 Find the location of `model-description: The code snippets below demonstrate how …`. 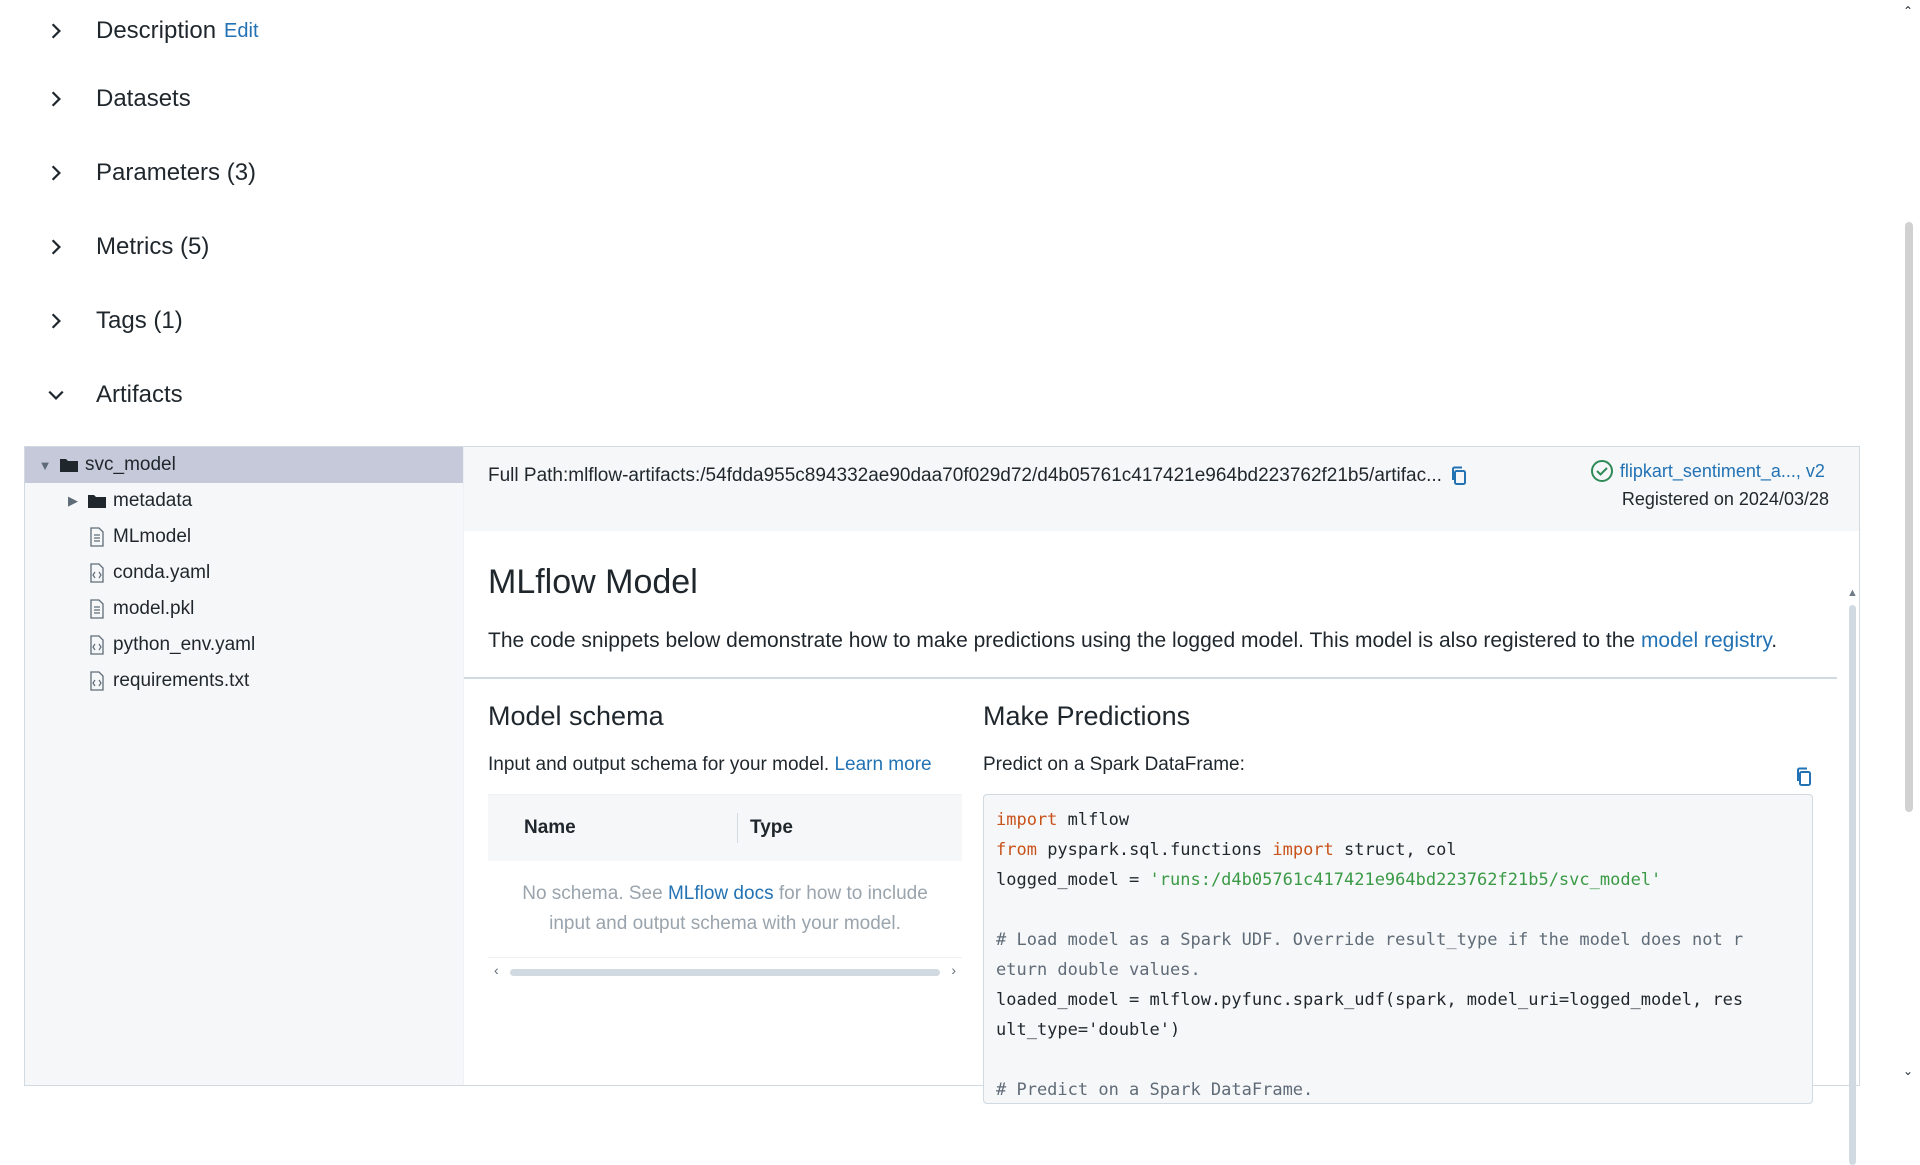

model-description: The code snippets below demonstrate how … is located at coordinates (1132, 641).